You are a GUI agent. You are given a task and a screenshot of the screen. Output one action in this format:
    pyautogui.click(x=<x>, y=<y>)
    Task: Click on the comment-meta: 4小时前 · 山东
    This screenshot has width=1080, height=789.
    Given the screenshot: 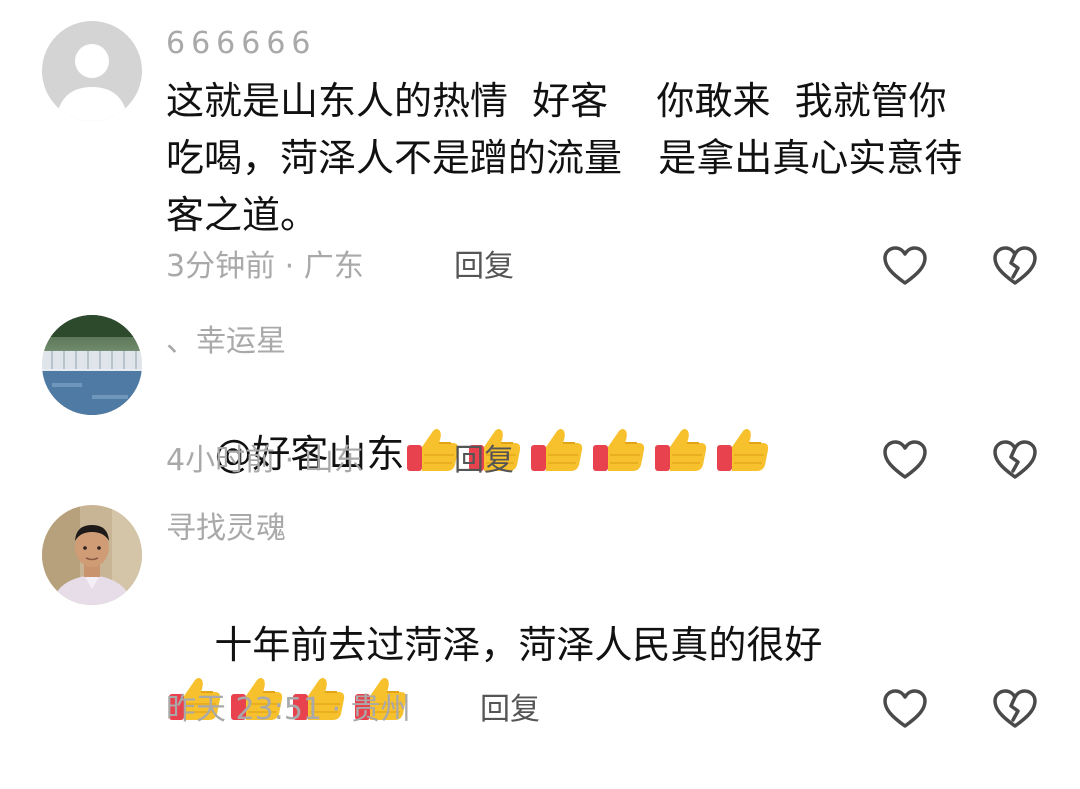 What is the action you would take?
    pyautogui.click(x=265, y=460)
    